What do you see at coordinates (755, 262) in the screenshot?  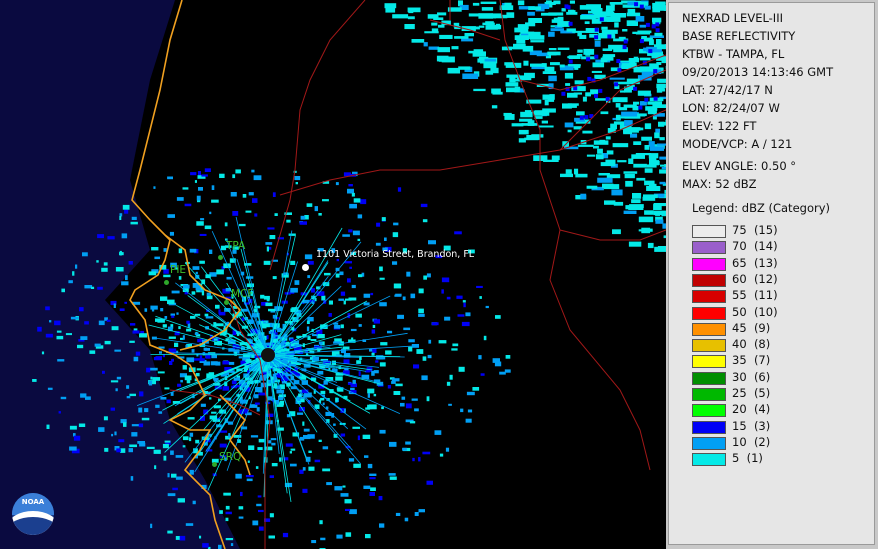 I see `legend-label: 65 (13)` at bounding box center [755, 262].